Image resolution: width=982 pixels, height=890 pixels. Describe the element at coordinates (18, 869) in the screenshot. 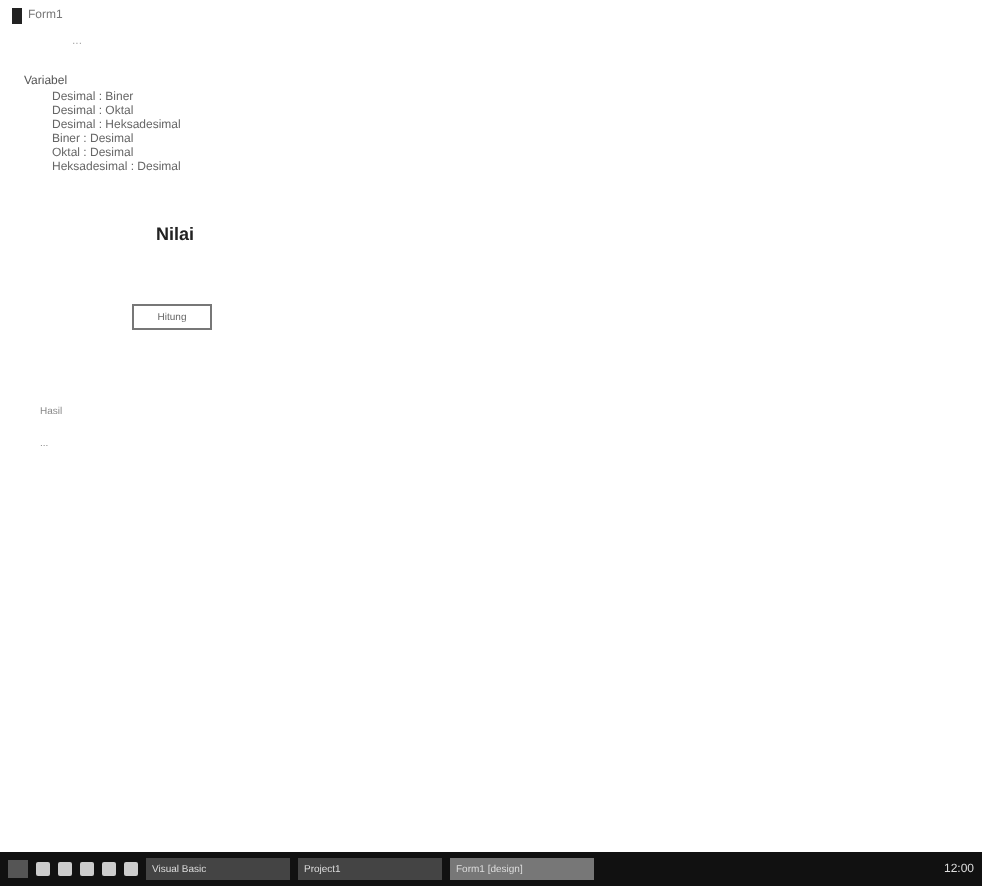

I see `start-icon` at that location.